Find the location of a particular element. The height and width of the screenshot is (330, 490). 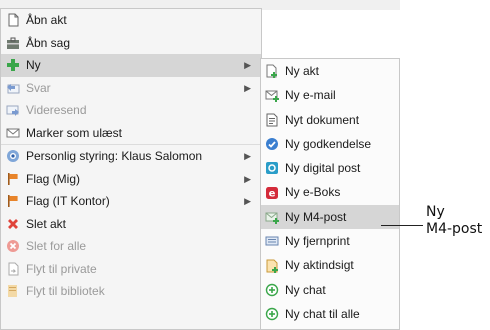

svg-text: e is located at coordinates (272, 193).